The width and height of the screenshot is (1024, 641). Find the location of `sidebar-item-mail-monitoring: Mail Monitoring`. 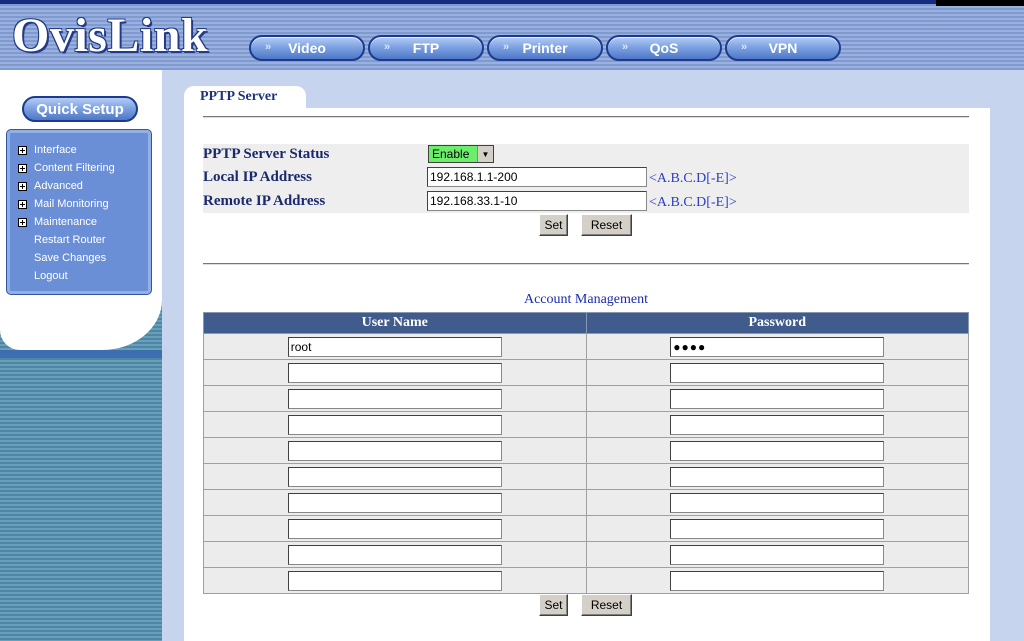

sidebar-item-mail-monitoring: Mail Monitoring is located at coordinates (63, 204).